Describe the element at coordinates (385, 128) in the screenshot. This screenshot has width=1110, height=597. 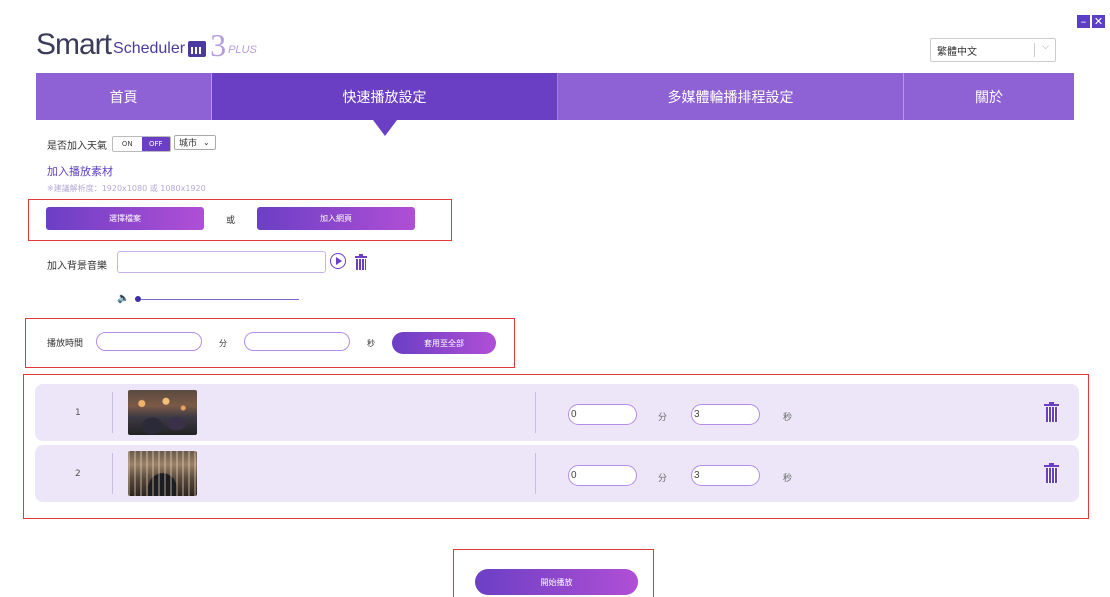
I see `active-tab-indicator` at that location.